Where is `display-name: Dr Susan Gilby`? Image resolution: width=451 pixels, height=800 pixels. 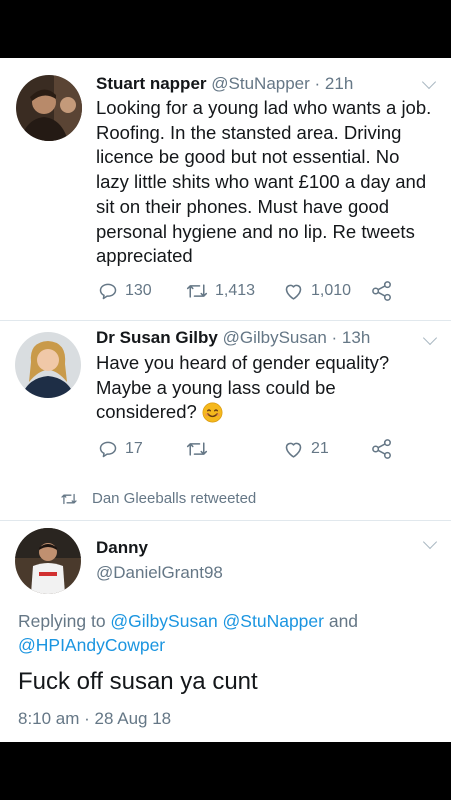 display-name: Dr Susan Gilby is located at coordinates (157, 337).